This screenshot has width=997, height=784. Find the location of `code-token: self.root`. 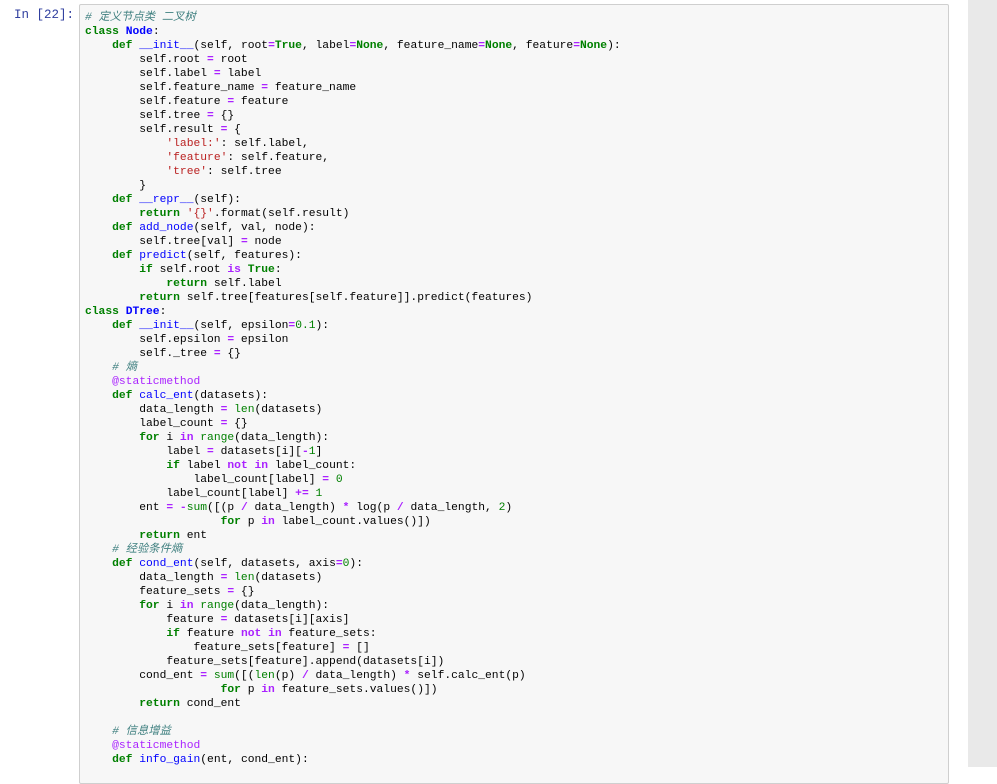

code-token: self.root is located at coordinates (146, 60).